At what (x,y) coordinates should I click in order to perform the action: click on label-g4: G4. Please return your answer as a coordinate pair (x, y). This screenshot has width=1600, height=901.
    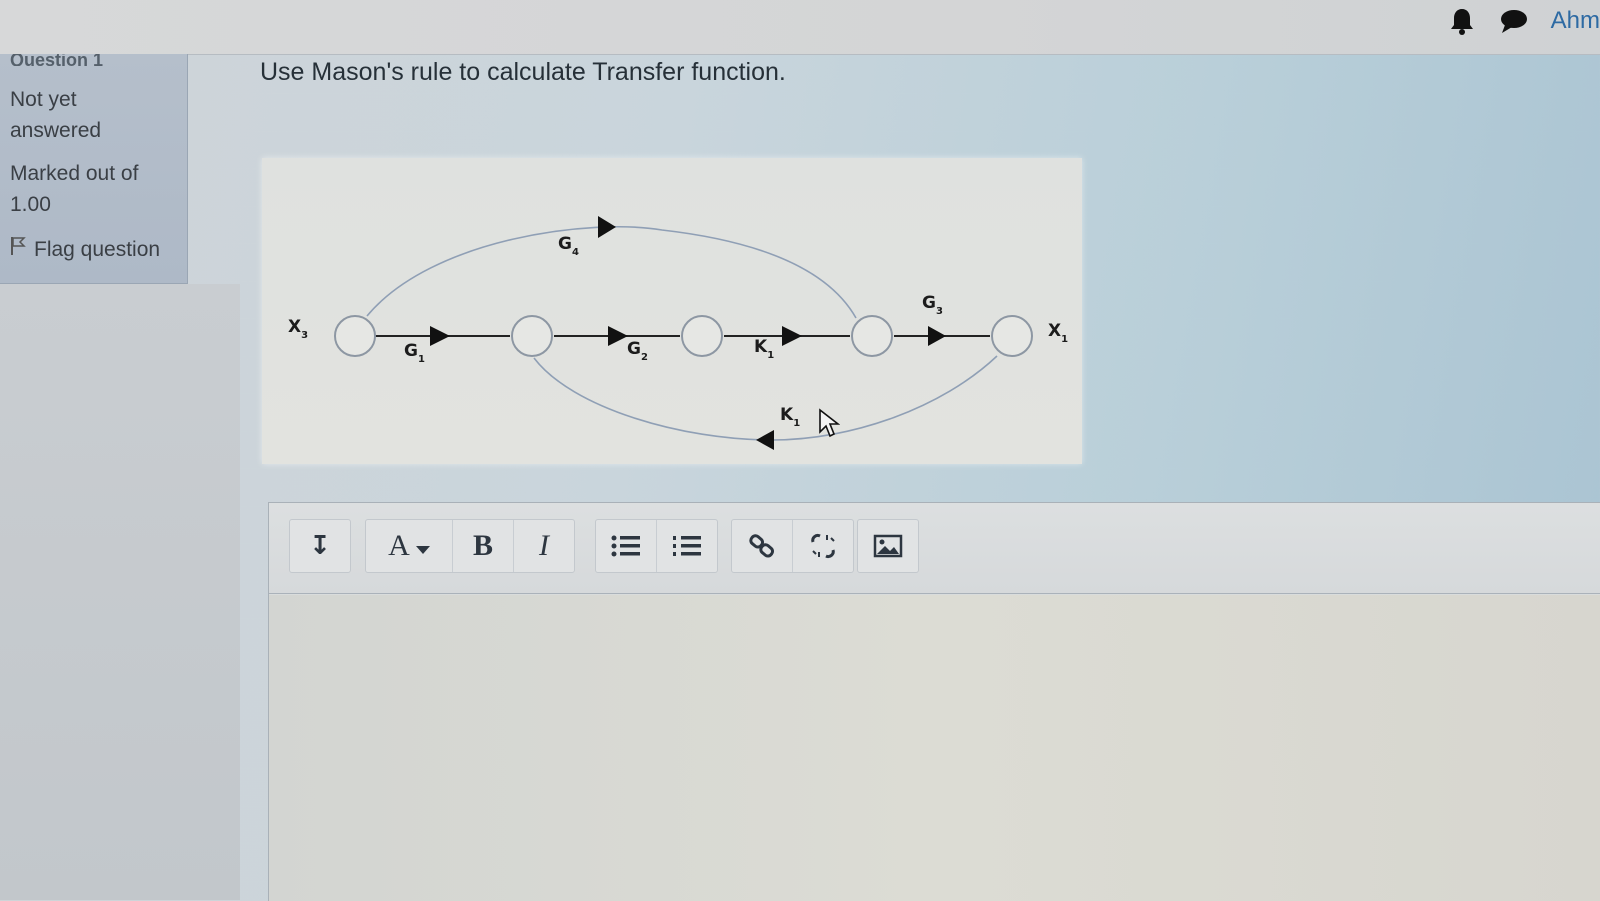
    Looking at the image, I should click on (568, 246).